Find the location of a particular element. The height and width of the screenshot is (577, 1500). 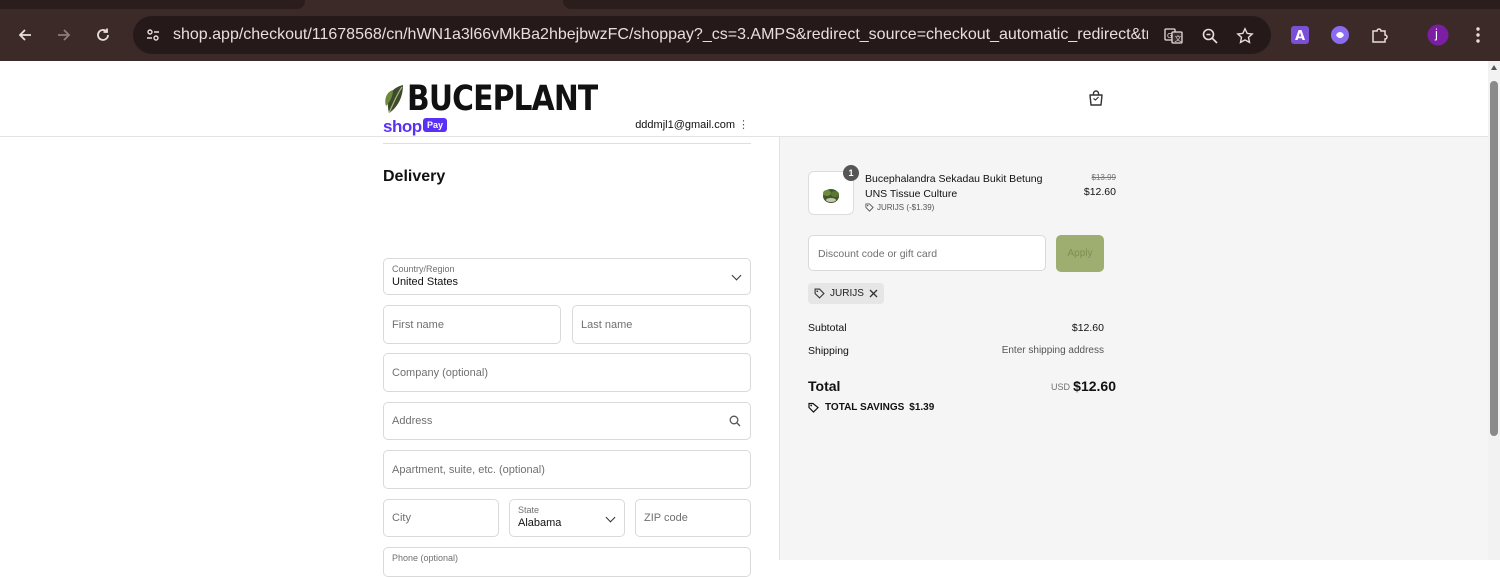

reload-icon is located at coordinates (103, 35).